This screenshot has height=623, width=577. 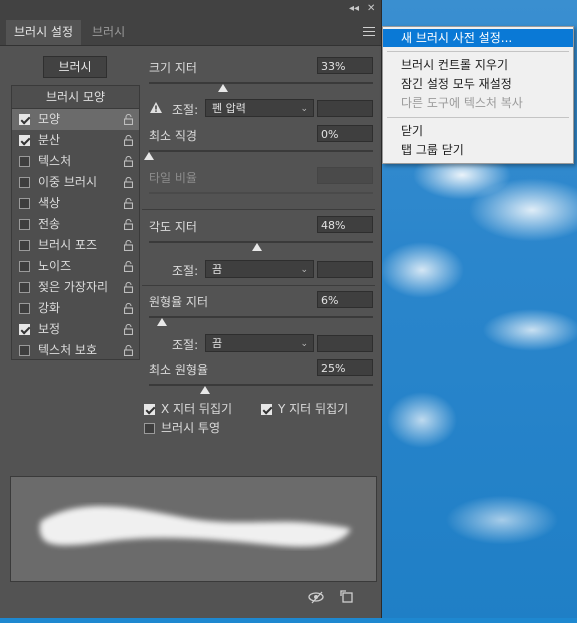 What do you see at coordinates (162, 322) in the screenshot?
I see `roundness-jitter-slider-thumb` at bounding box center [162, 322].